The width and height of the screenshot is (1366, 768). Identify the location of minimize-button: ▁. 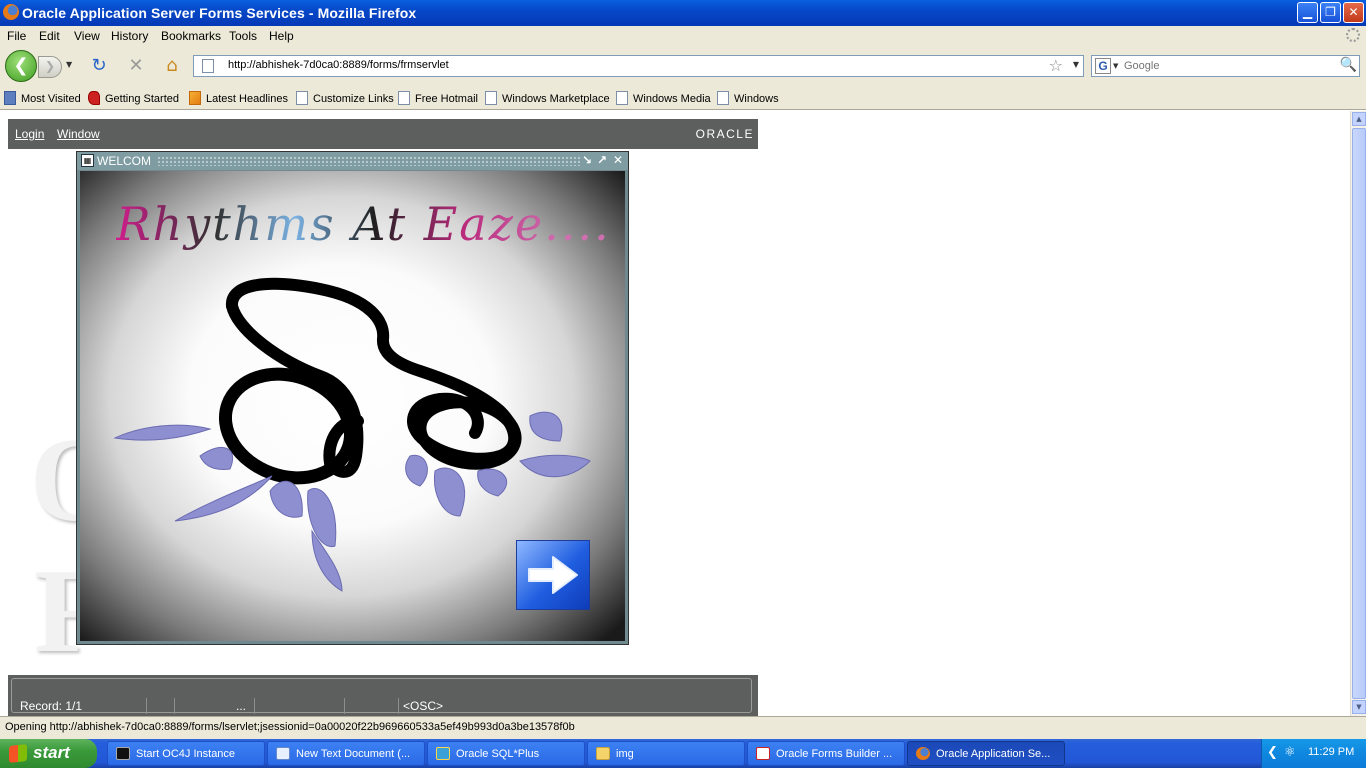
(1307, 12).